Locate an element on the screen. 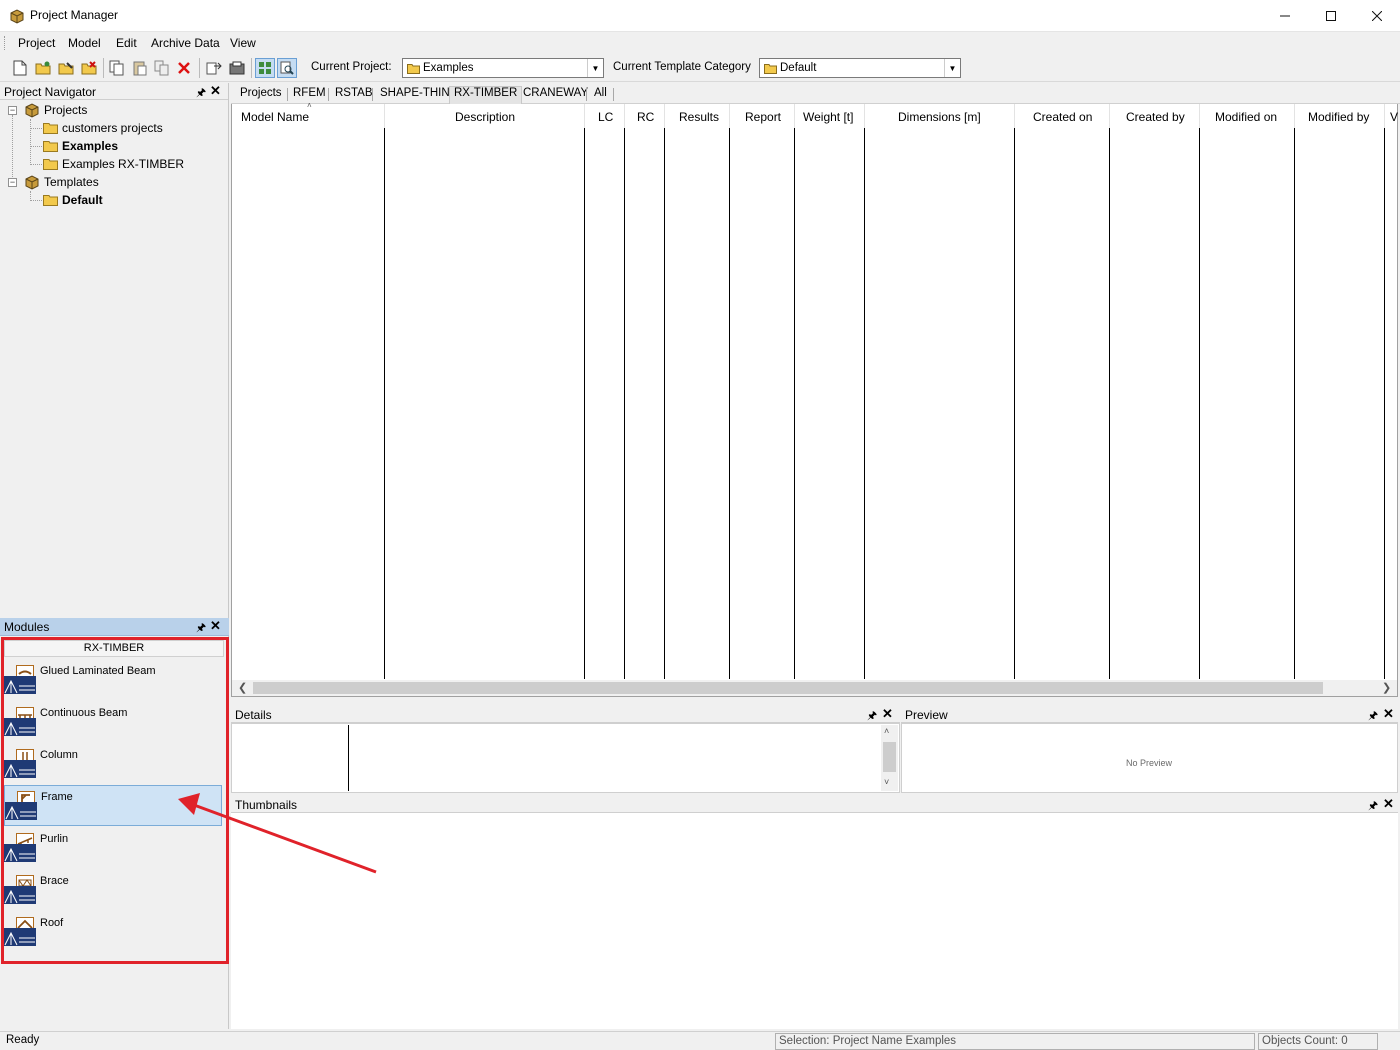 The width and height of the screenshot is (1400, 1050). column-header-modified-on: Modified on is located at coordinates (1246, 117).